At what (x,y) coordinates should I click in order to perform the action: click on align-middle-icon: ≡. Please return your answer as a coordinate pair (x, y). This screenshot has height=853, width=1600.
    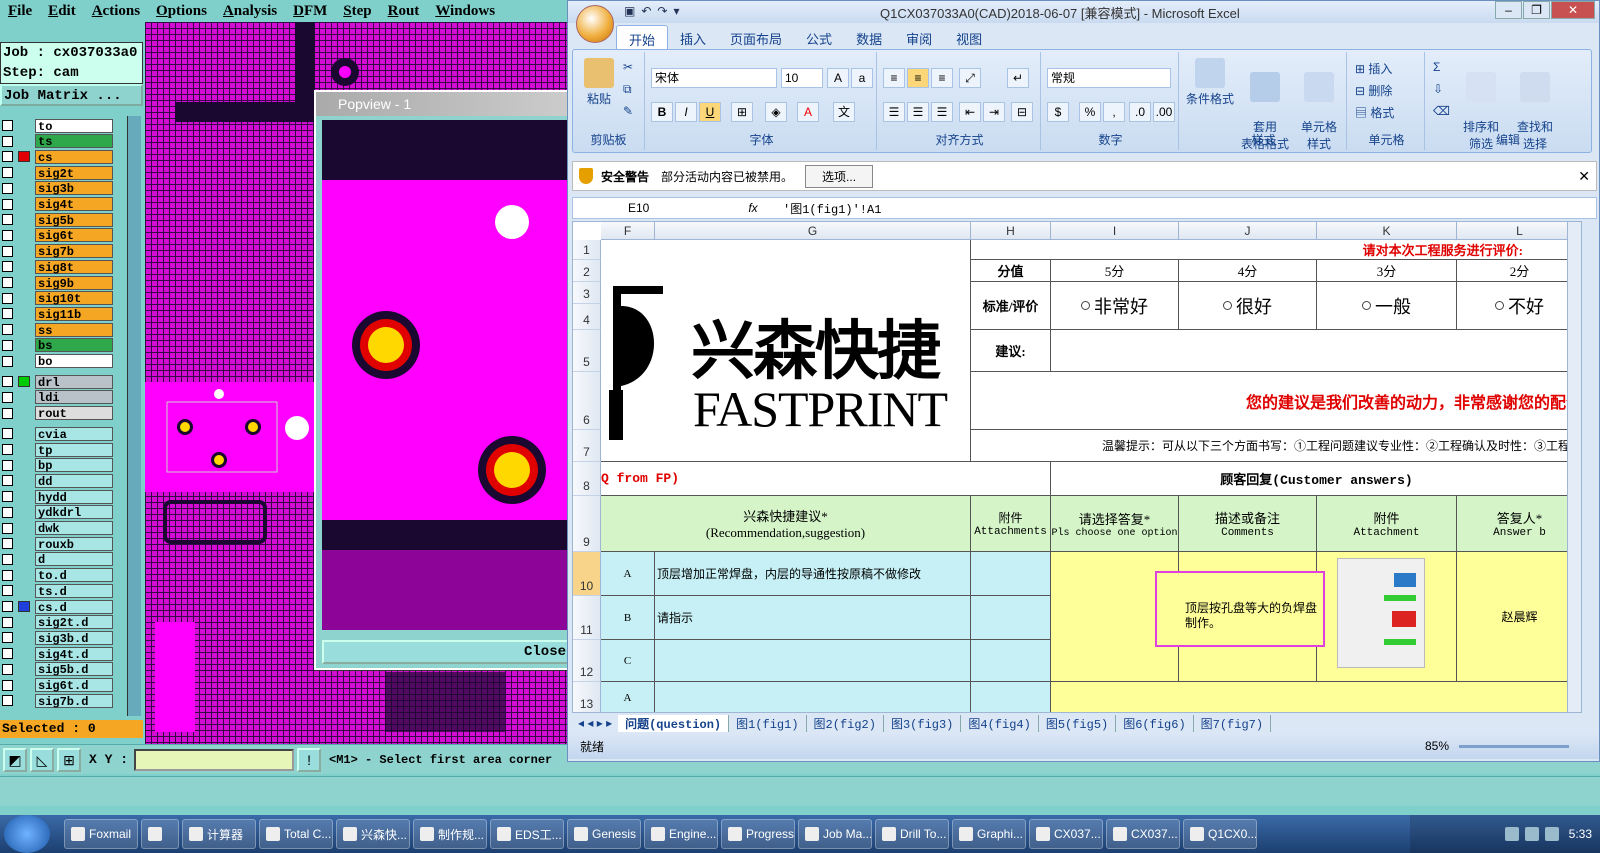
    Looking at the image, I should click on (918, 78).